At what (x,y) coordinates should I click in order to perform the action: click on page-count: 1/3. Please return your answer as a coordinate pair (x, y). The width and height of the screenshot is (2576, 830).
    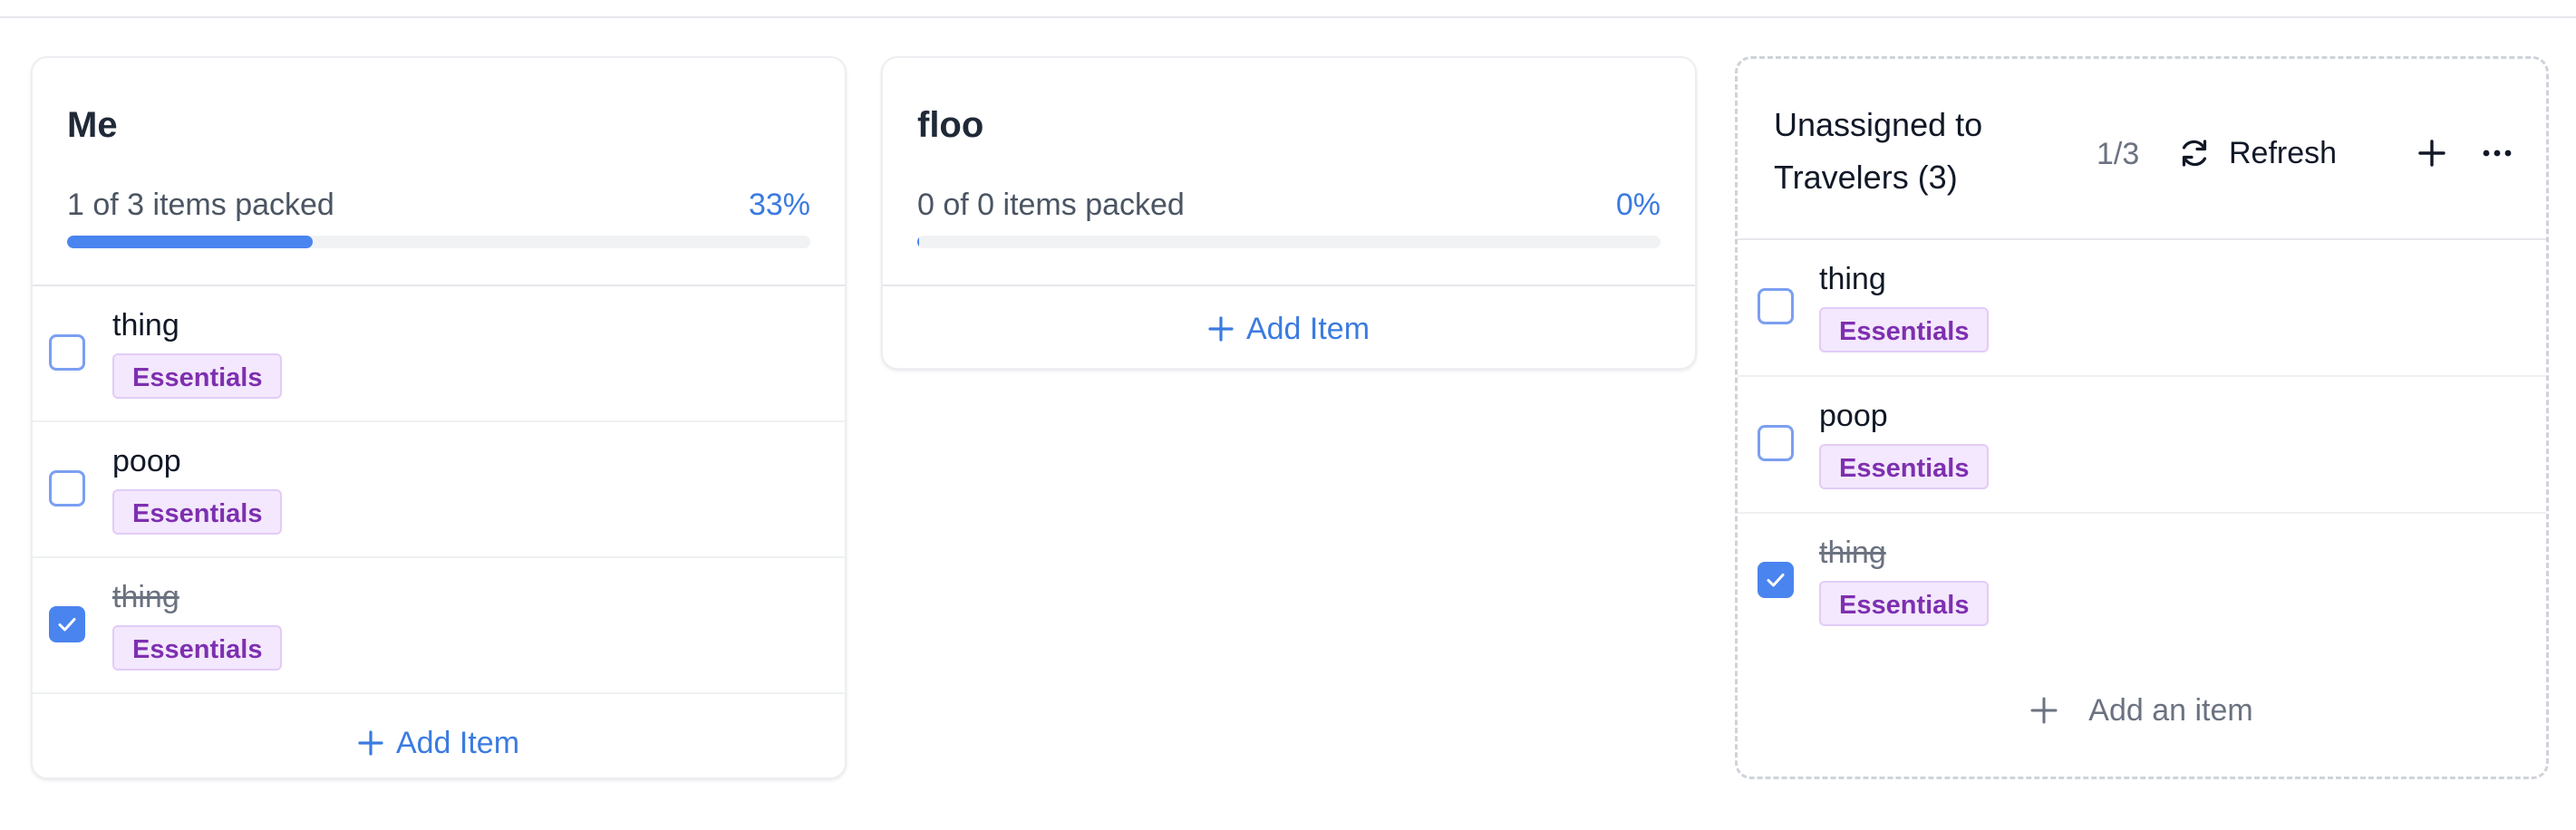
    Looking at the image, I should click on (2118, 154).